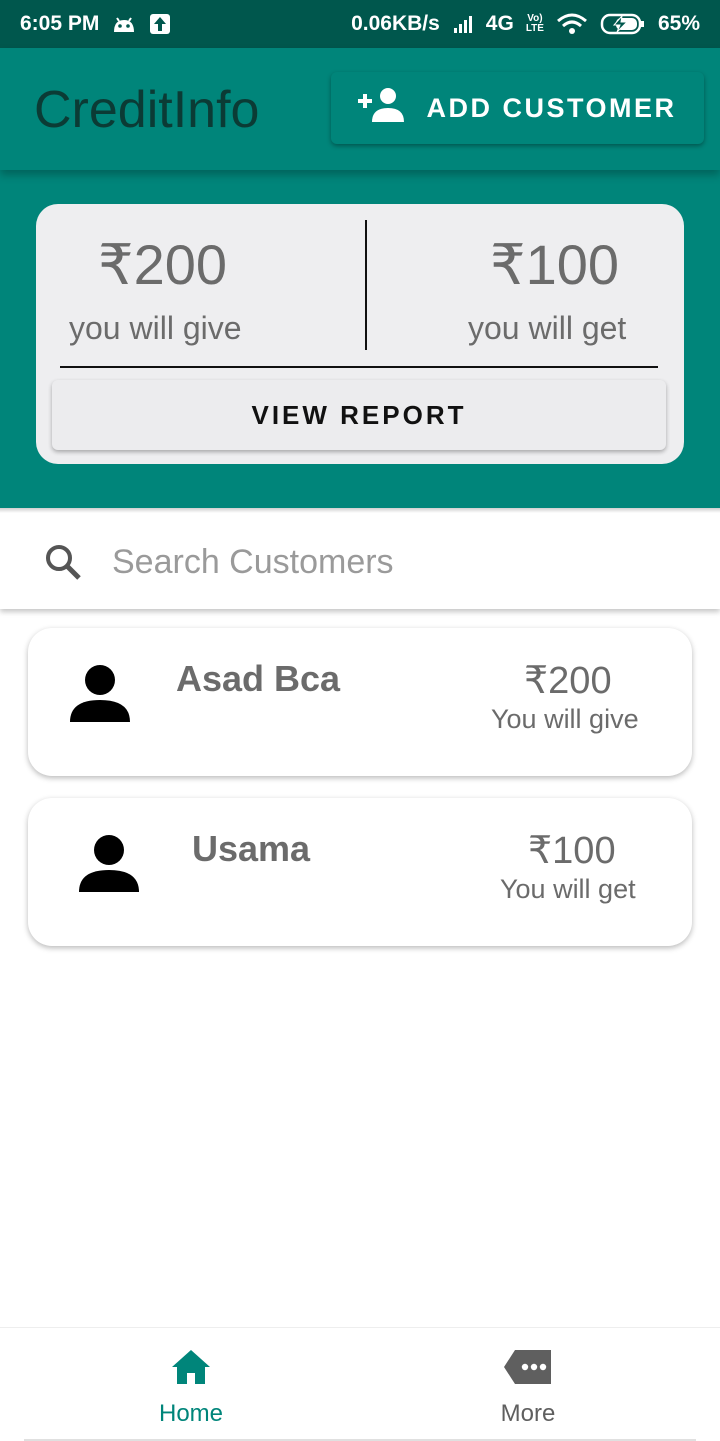 The image size is (720, 1441). What do you see at coordinates (251, 848) in the screenshot?
I see `customer-name: Usama` at bounding box center [251, 848].